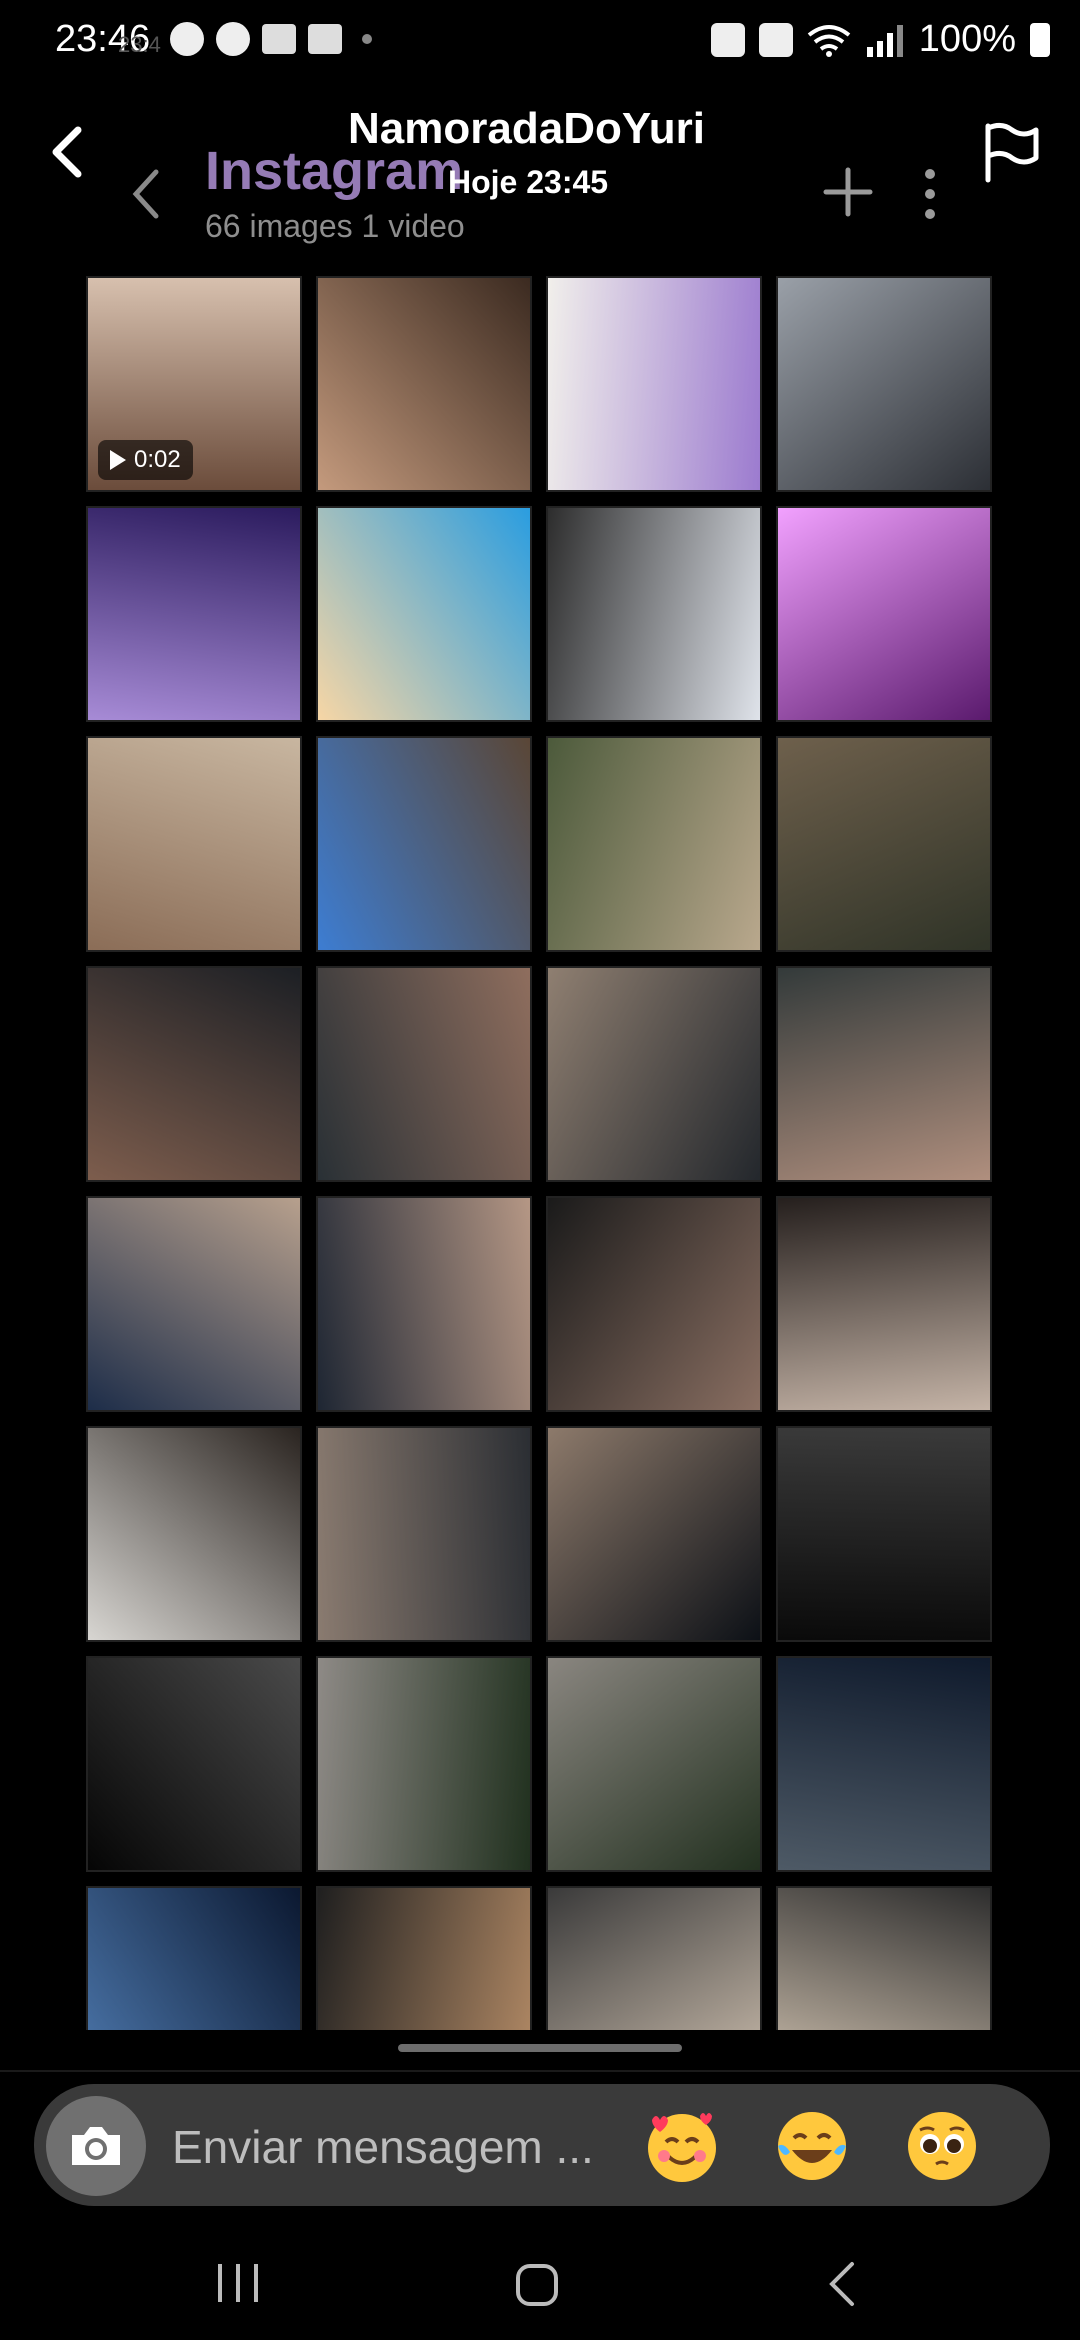 Image resolution: width=1080 pixels, height=2340 pixels. What do you see at coordinates (279, 39) in the screenshot?
I see `gallery-notification-icon` at bounding box center [279, 39].